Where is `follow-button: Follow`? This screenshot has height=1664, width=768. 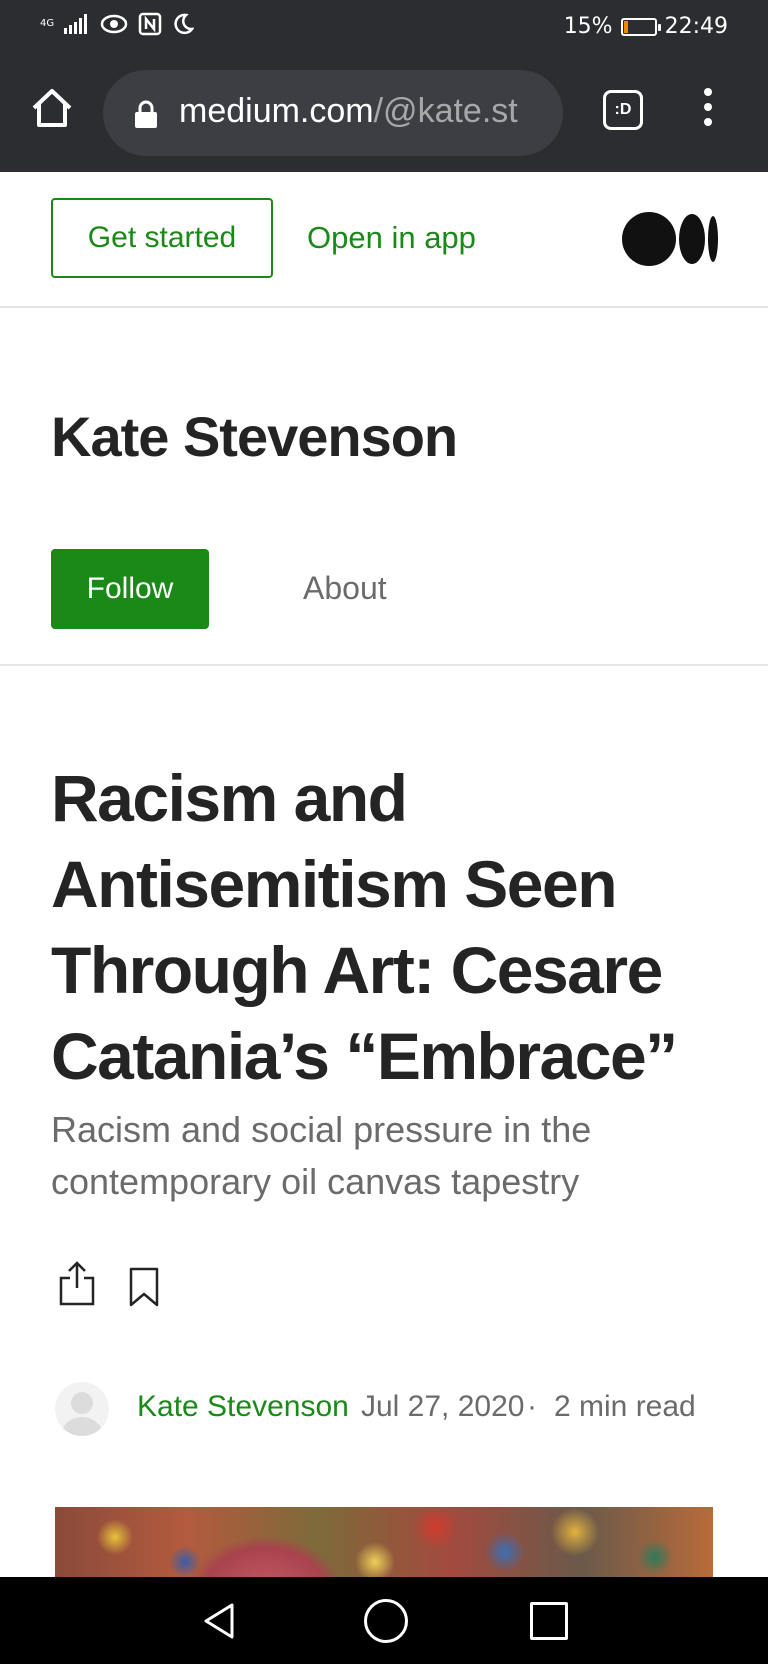
follow-button: Follow is located at coordinates (130, 589).